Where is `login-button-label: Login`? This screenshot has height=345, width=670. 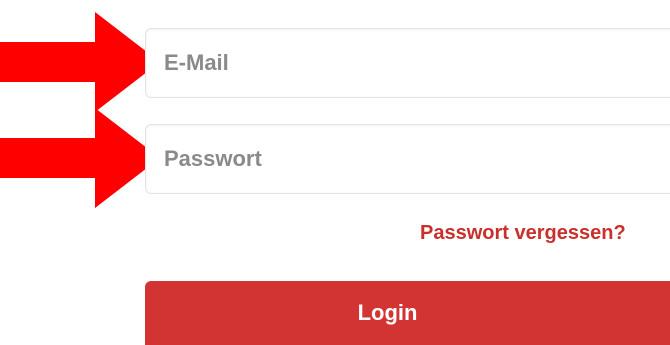
login-button-label: Login is located at coordinates (387, 312).